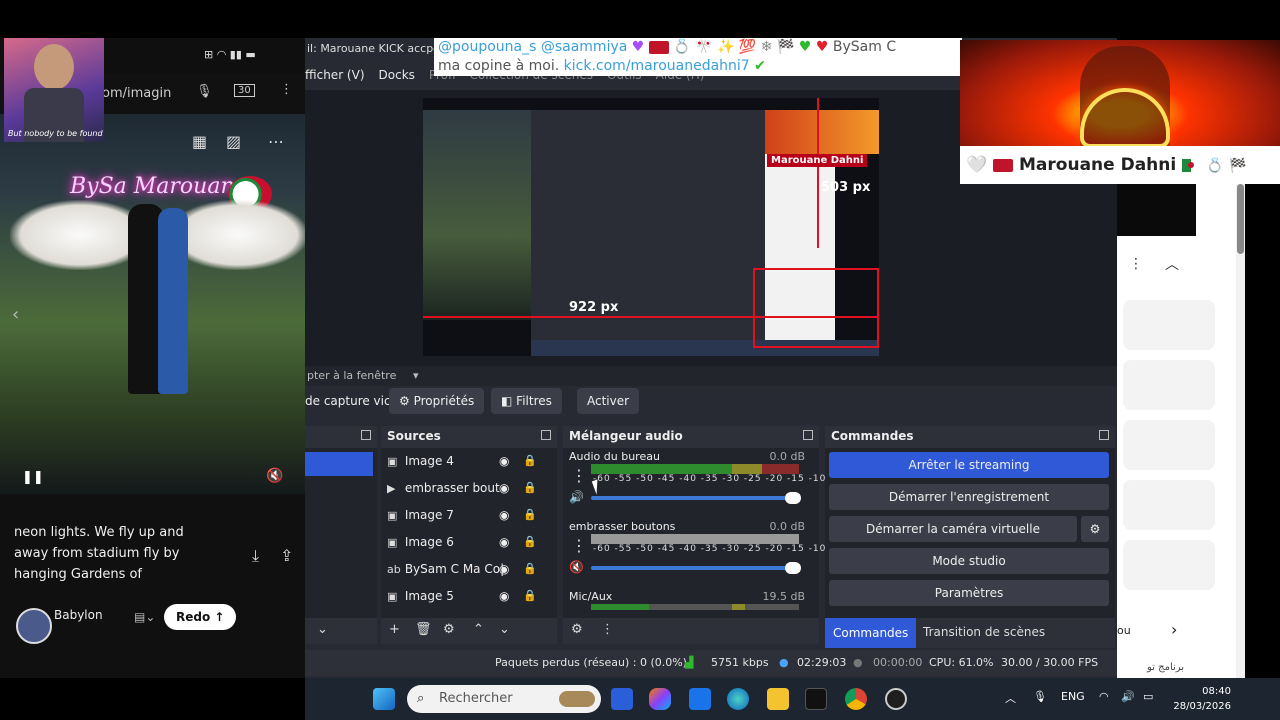  Describe the element at coordinates (816, 699) in the screenshot. I see `audio-app-icon` at that location.